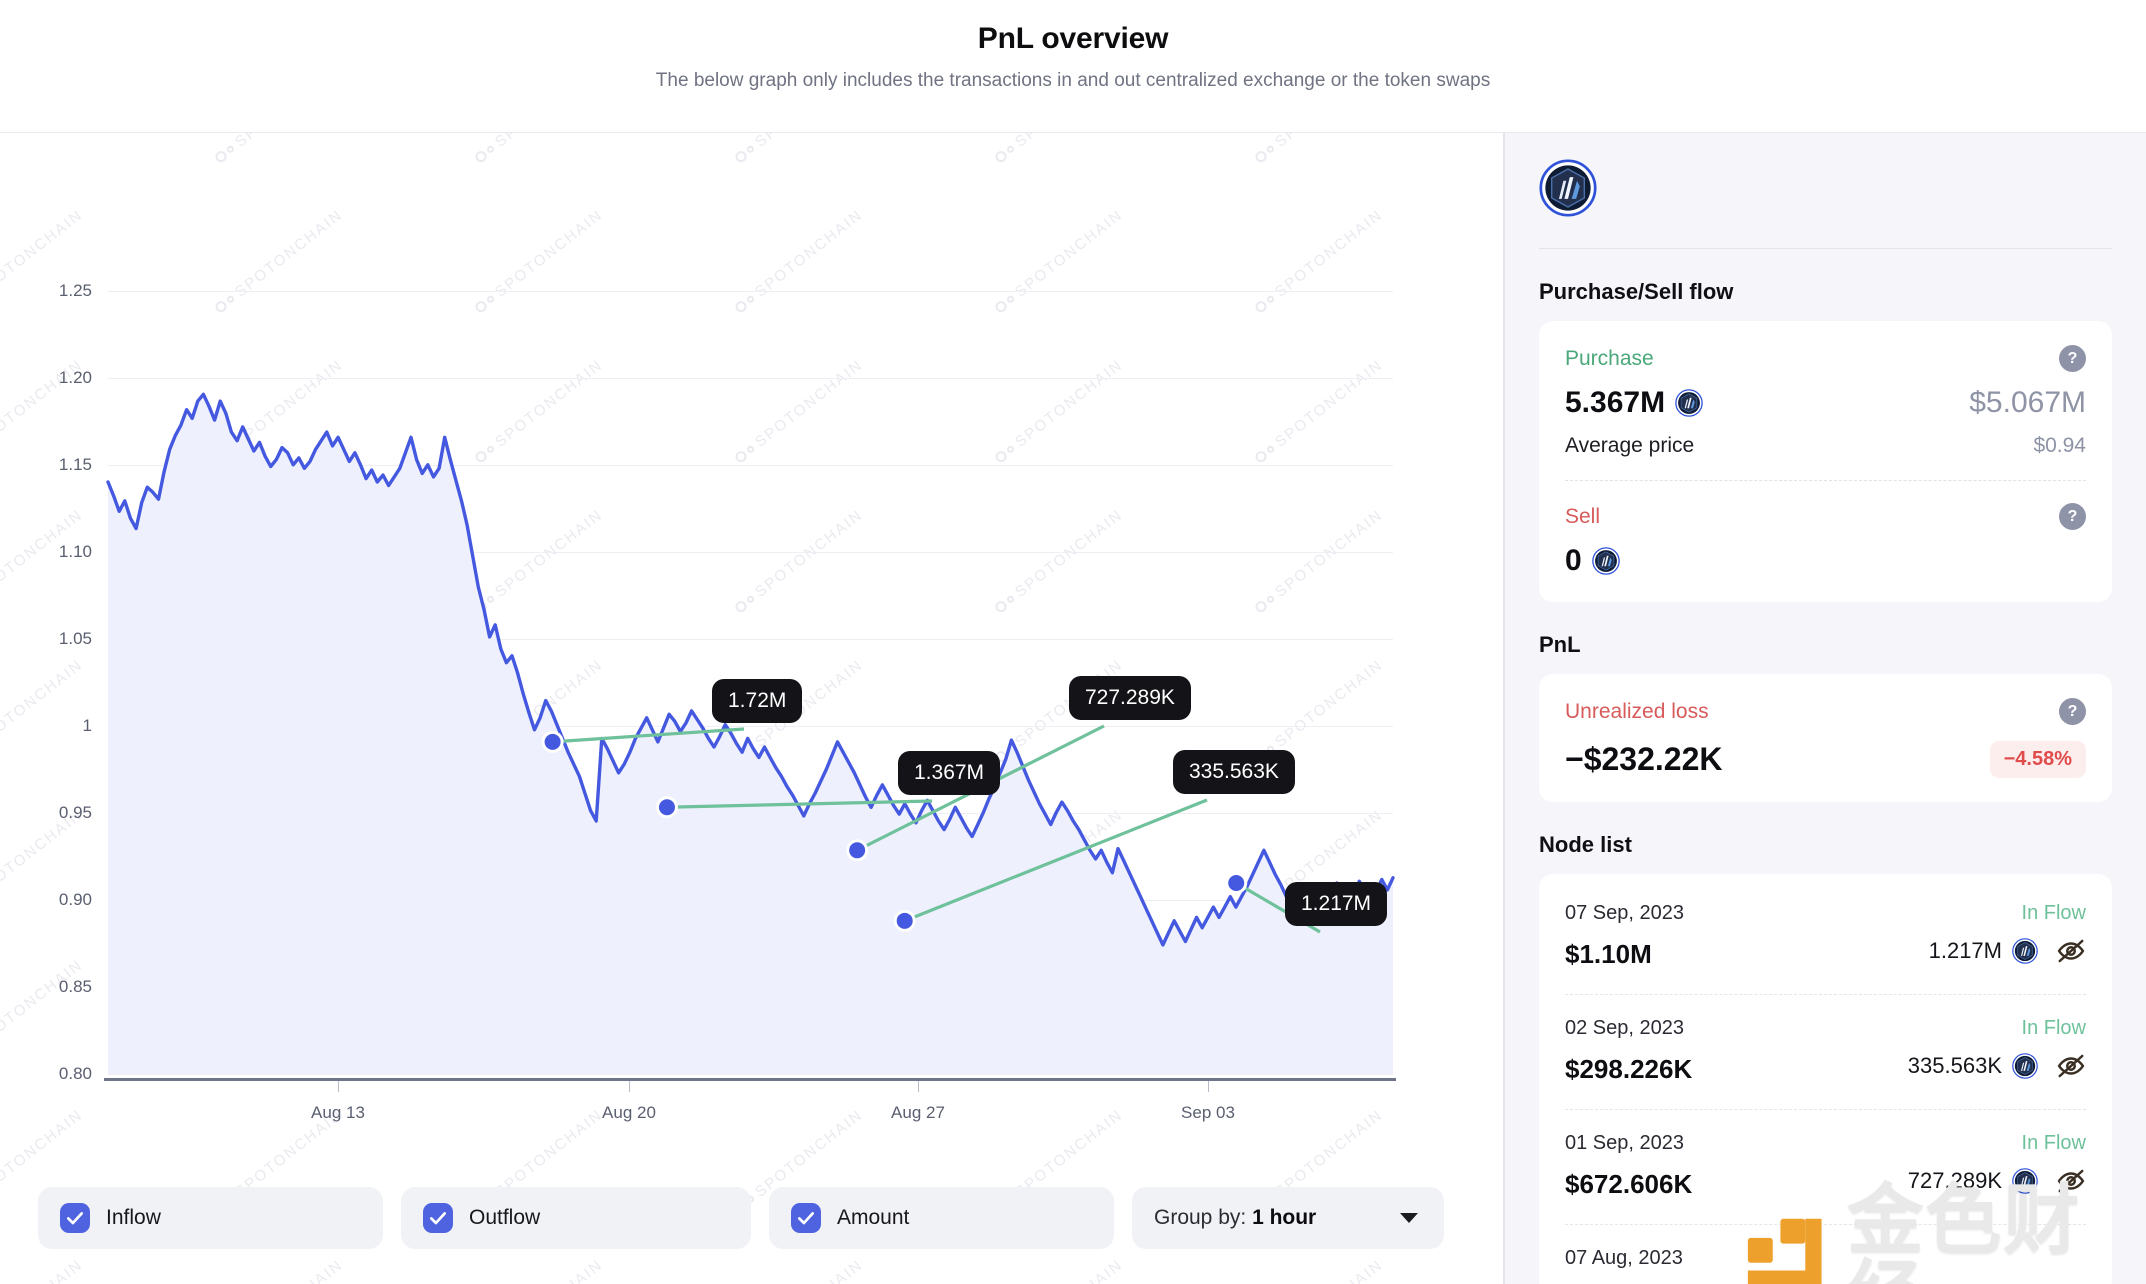 This screenshot has height=1284, width=2146. I want to click on node-usd-value: $298.226K, so click(1629, 1069).